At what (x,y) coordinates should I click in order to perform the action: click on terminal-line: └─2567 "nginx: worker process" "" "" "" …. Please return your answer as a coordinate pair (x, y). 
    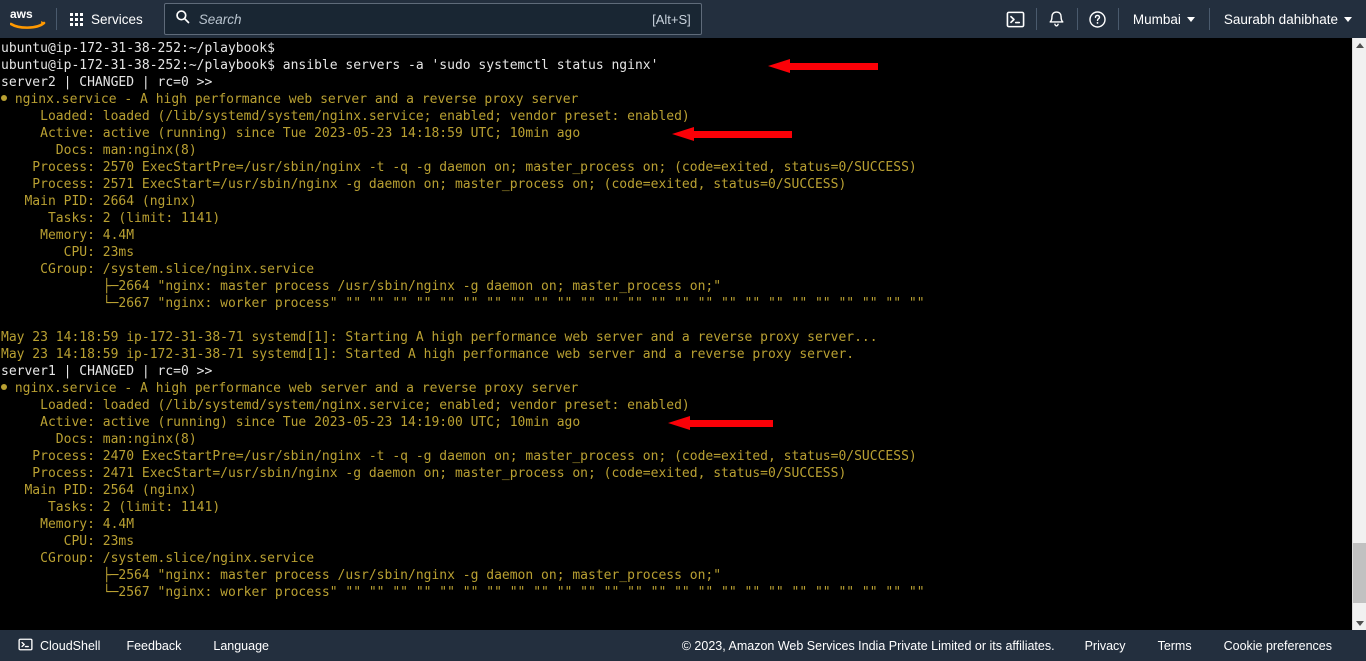
    Looking at the image, I should click on (676, 592).